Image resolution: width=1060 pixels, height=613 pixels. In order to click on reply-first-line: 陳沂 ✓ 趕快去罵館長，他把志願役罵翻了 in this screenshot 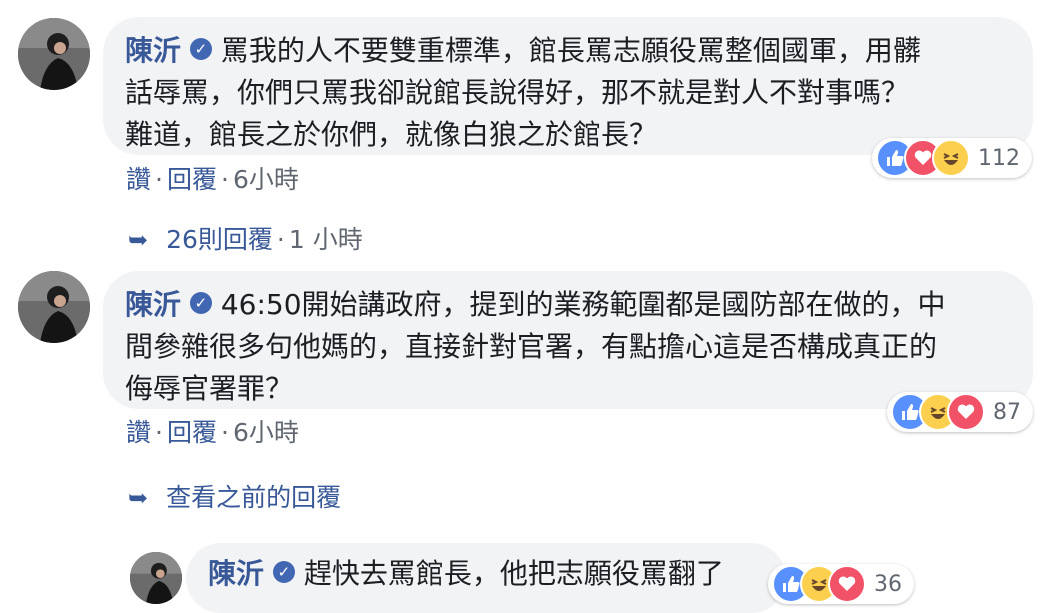, I will do `click(487, 574)`.